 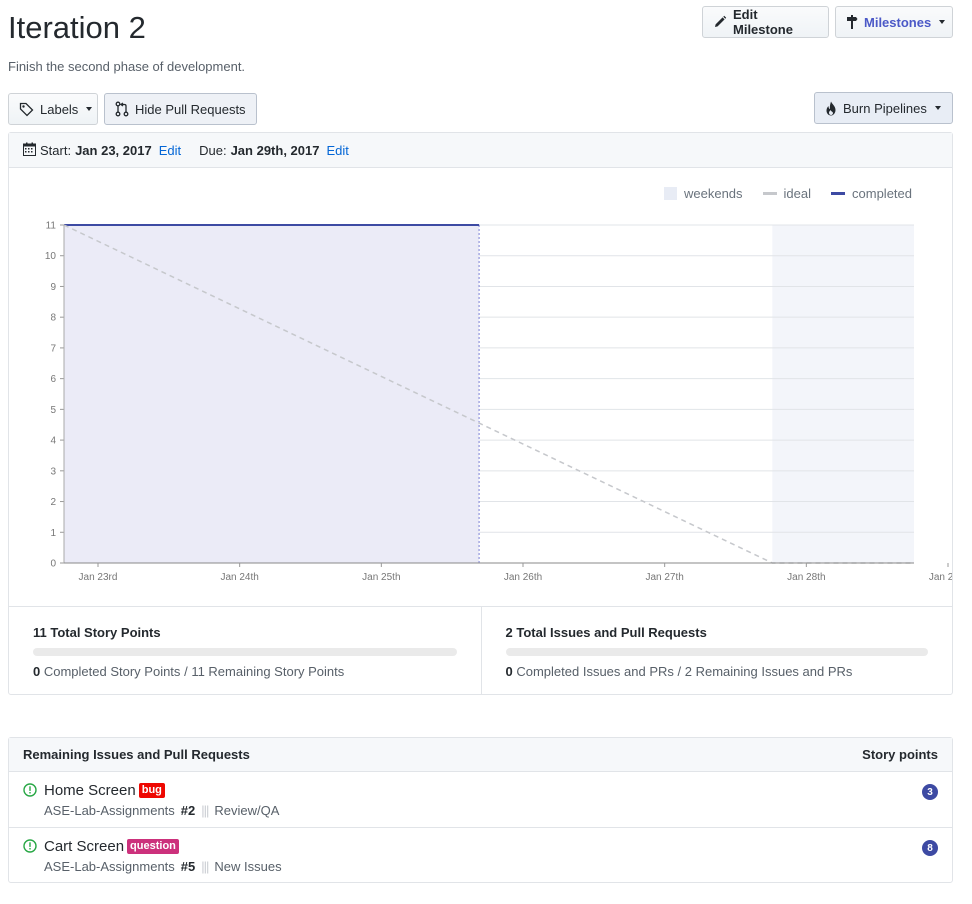 What do you see at coordinates (275, 150) in the screenshot?
I see `due-date: Jan 29th, 2017` at bounding box center [275, 150].